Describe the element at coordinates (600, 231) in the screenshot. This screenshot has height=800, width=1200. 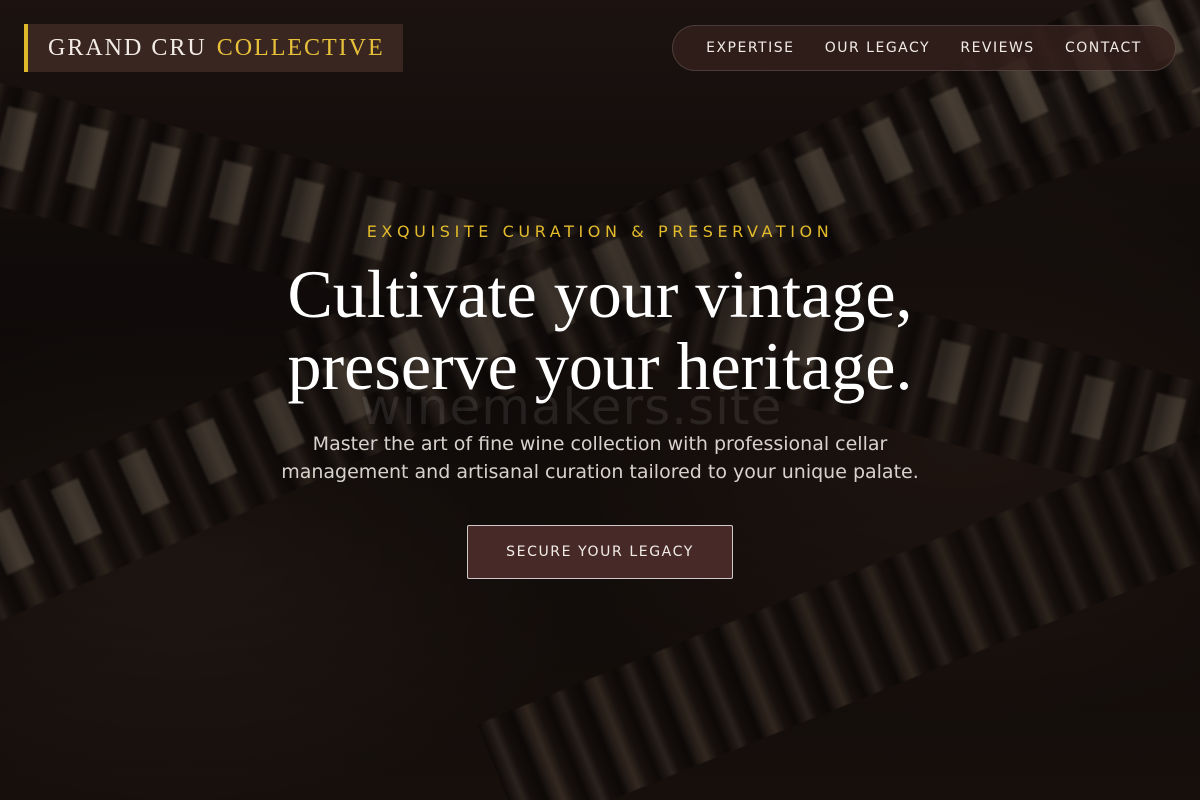
I see `hero-eyebrow: EXQUISITE CURATION & PRESERVATION` at that location.